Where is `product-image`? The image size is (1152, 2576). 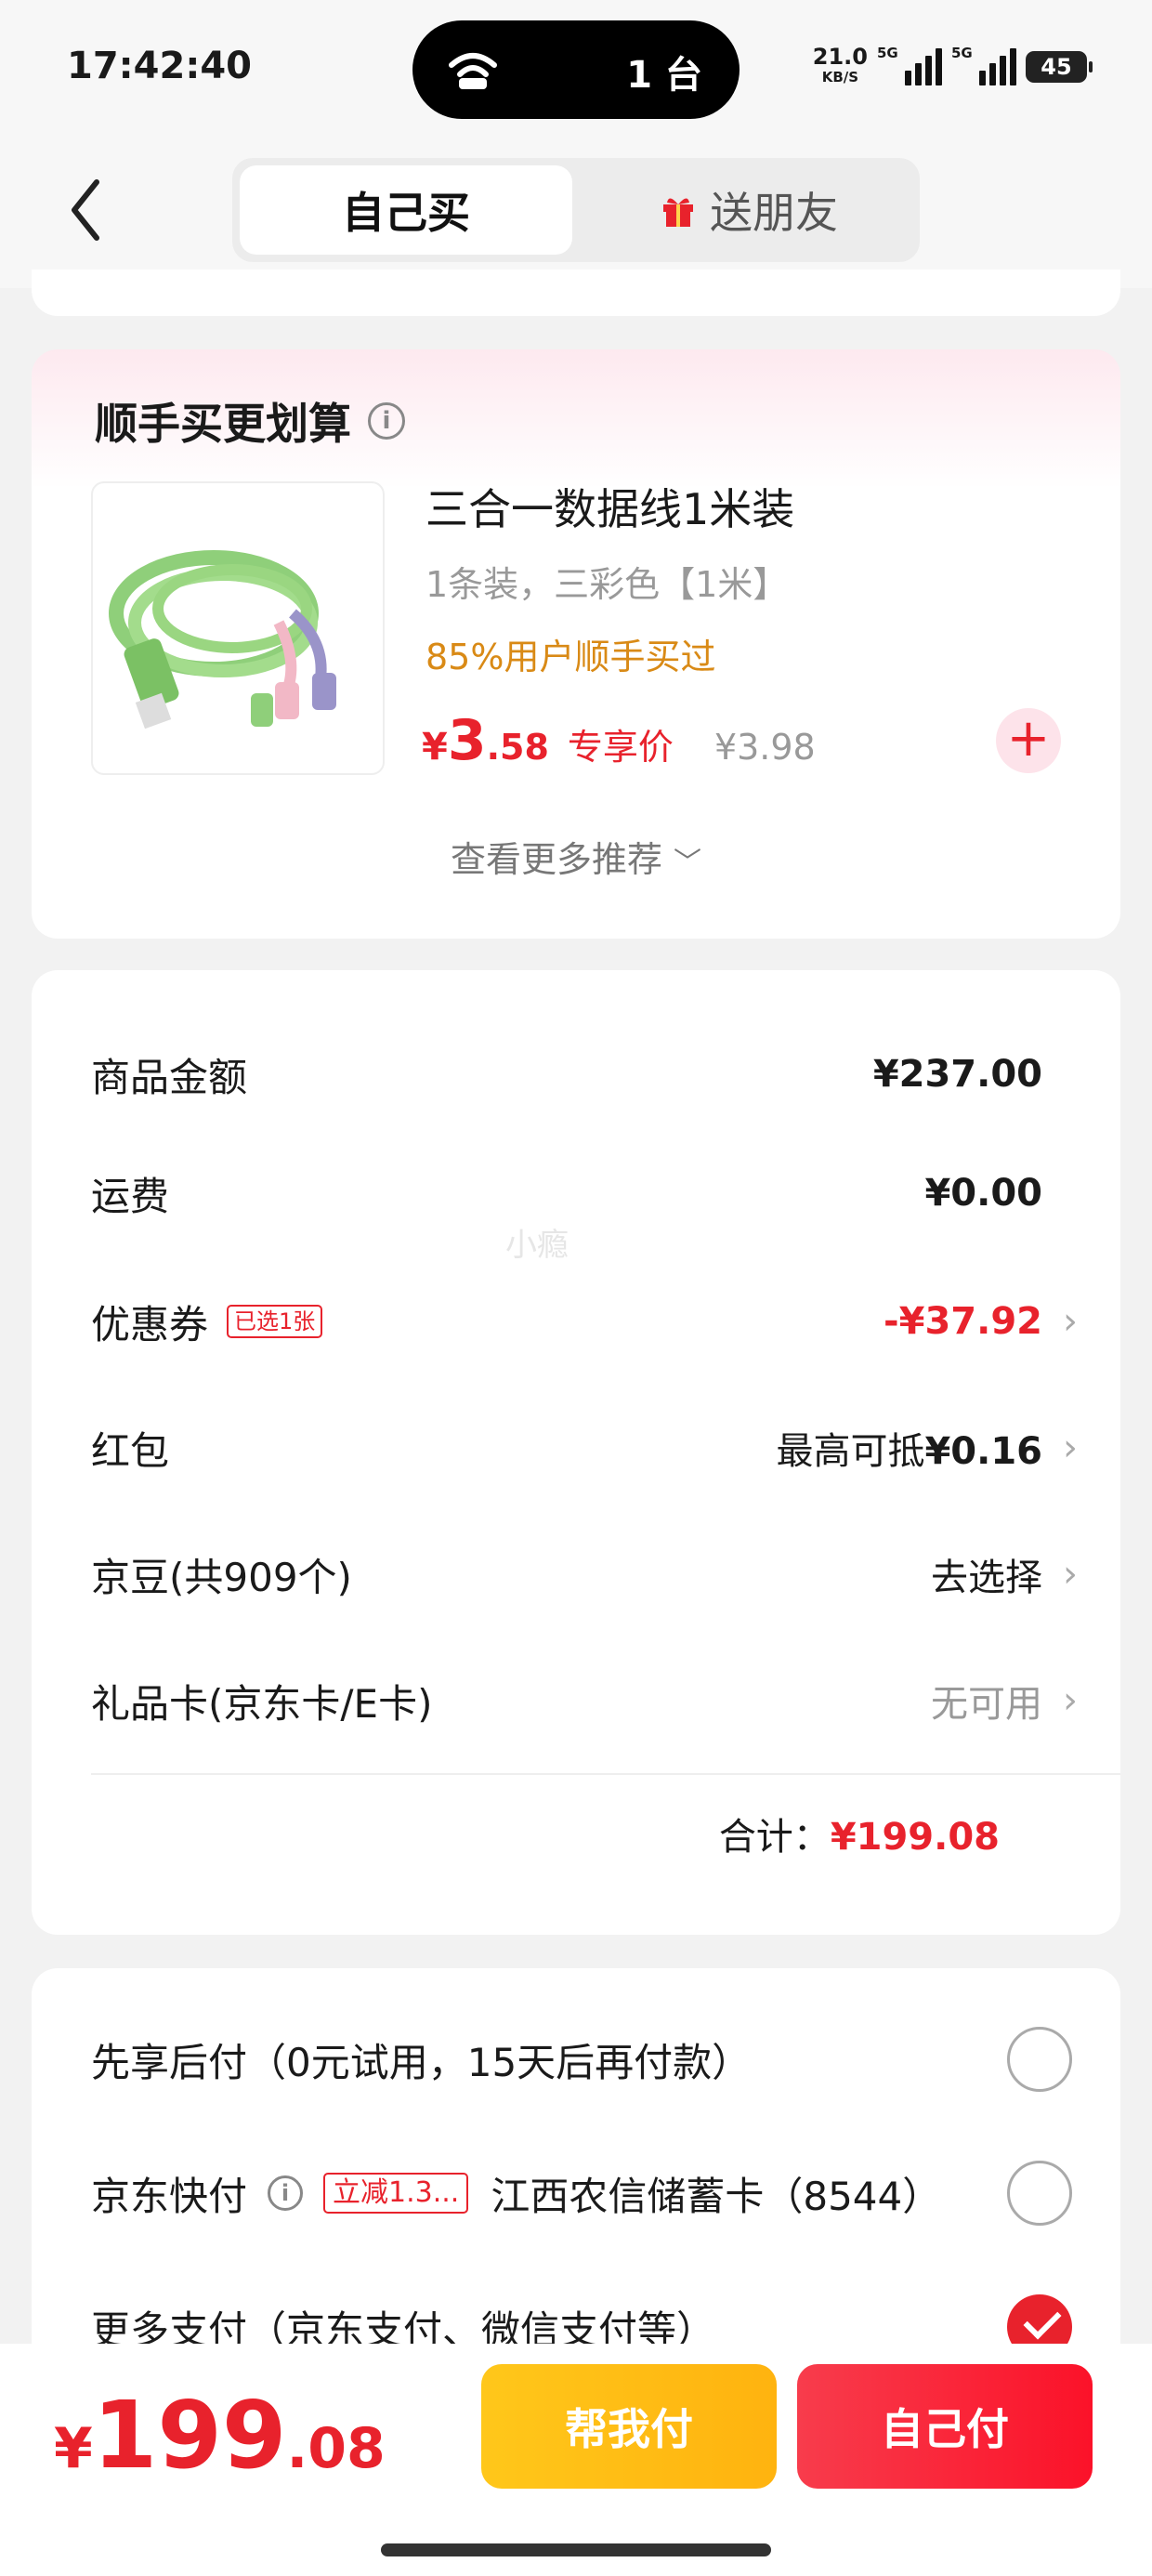 product-image is located at coordinates (238, 628).